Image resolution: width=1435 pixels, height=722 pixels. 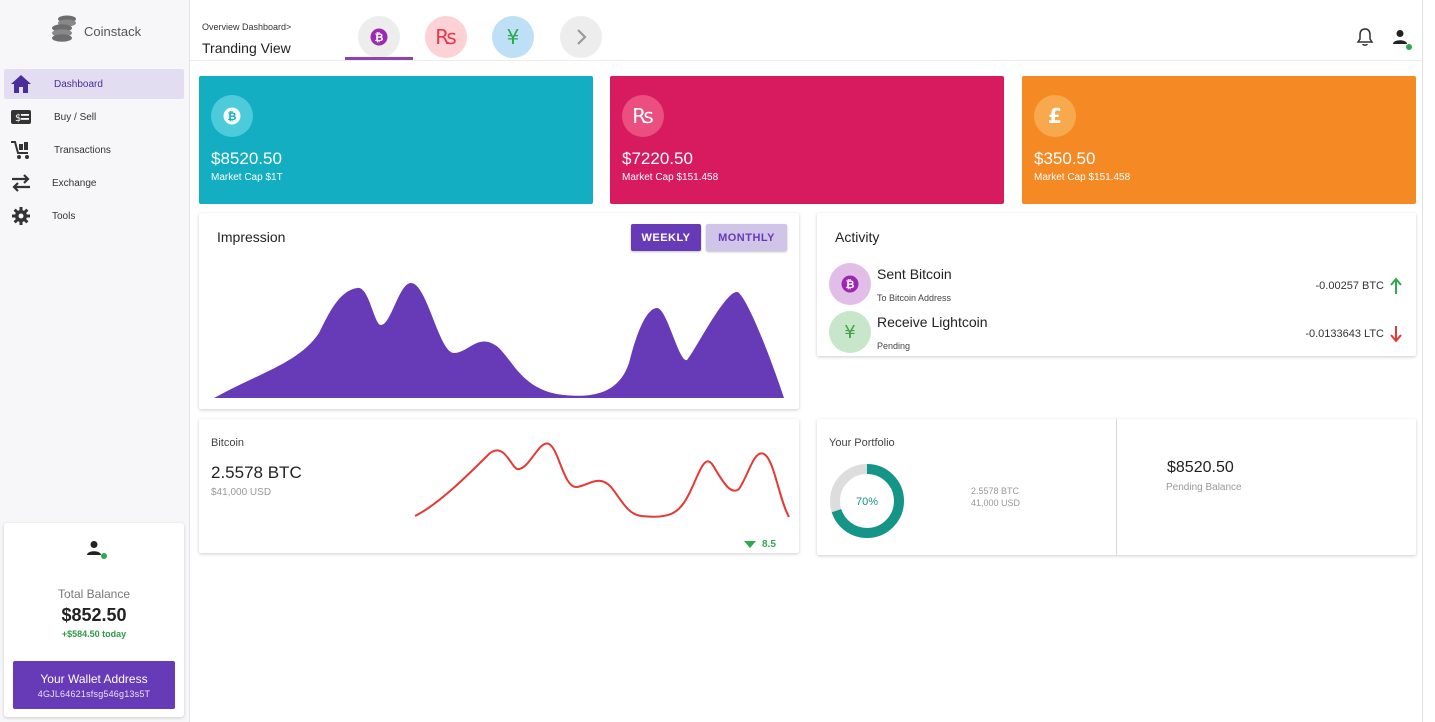 I want to click on sidebar-item-tools: Tools, so click(x=94, y=216).